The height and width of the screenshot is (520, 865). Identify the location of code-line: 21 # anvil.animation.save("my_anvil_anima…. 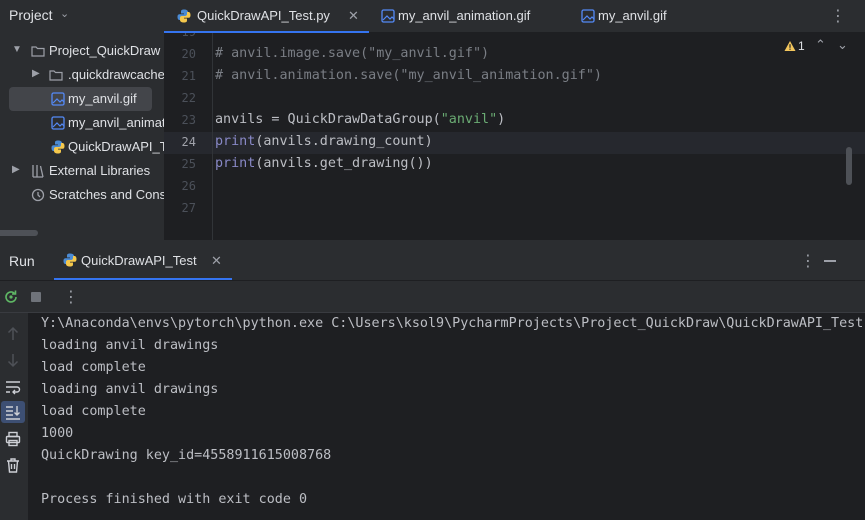
(514, 77).